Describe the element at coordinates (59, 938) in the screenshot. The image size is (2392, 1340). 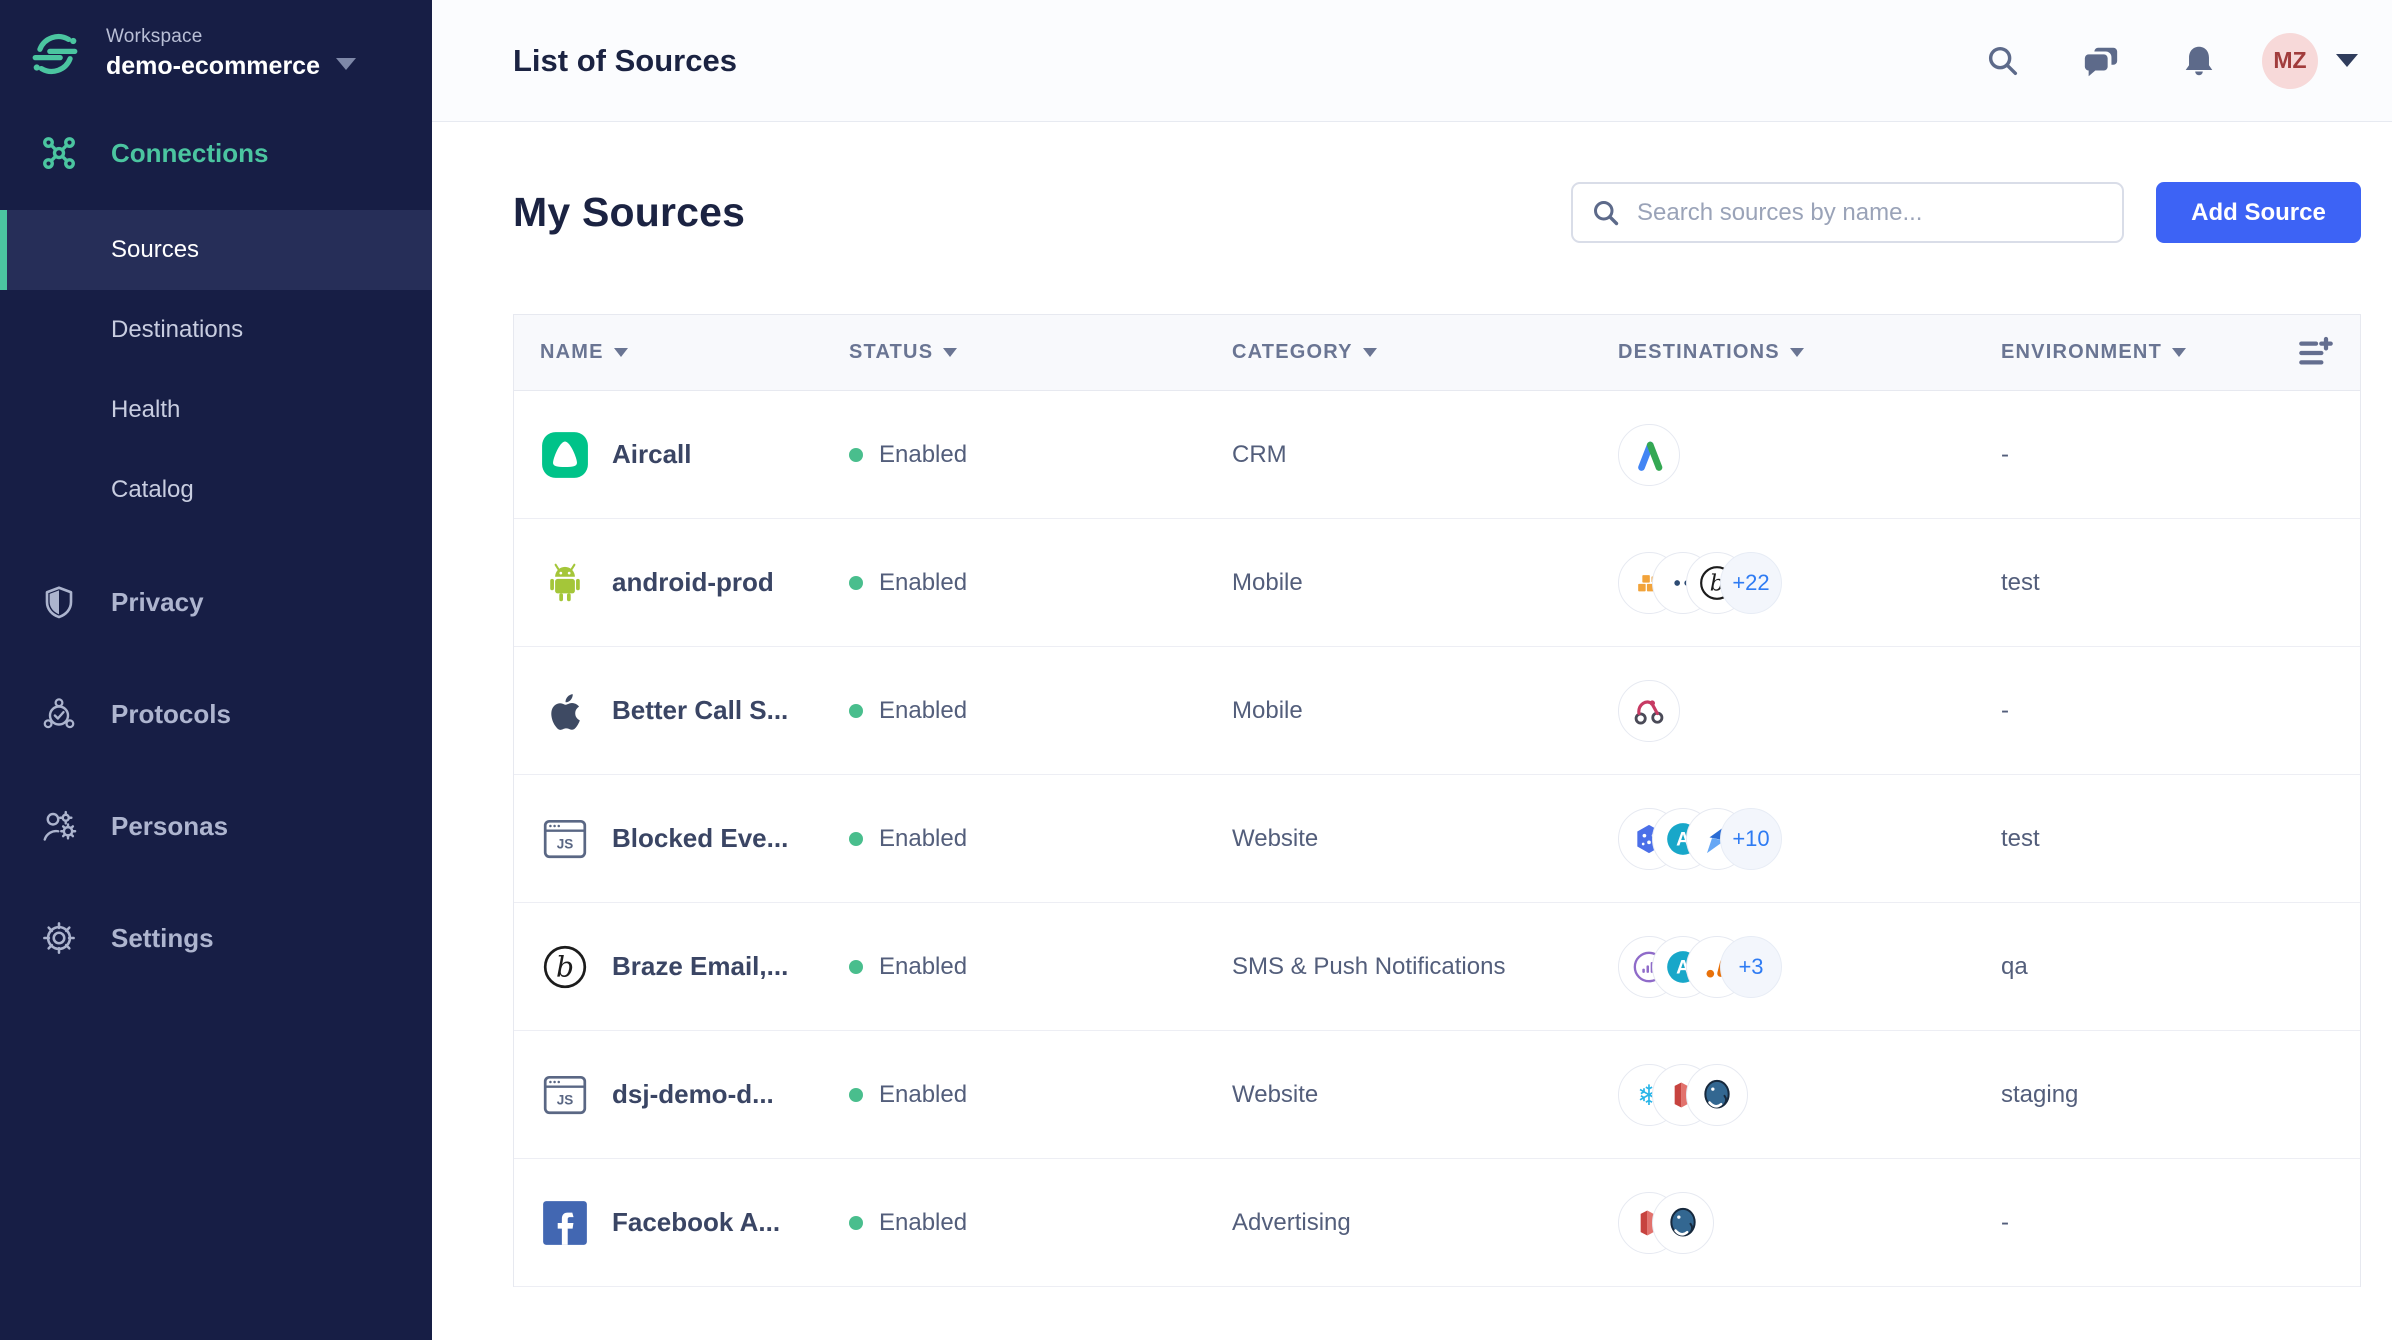
I see `gear-icon` at that location.